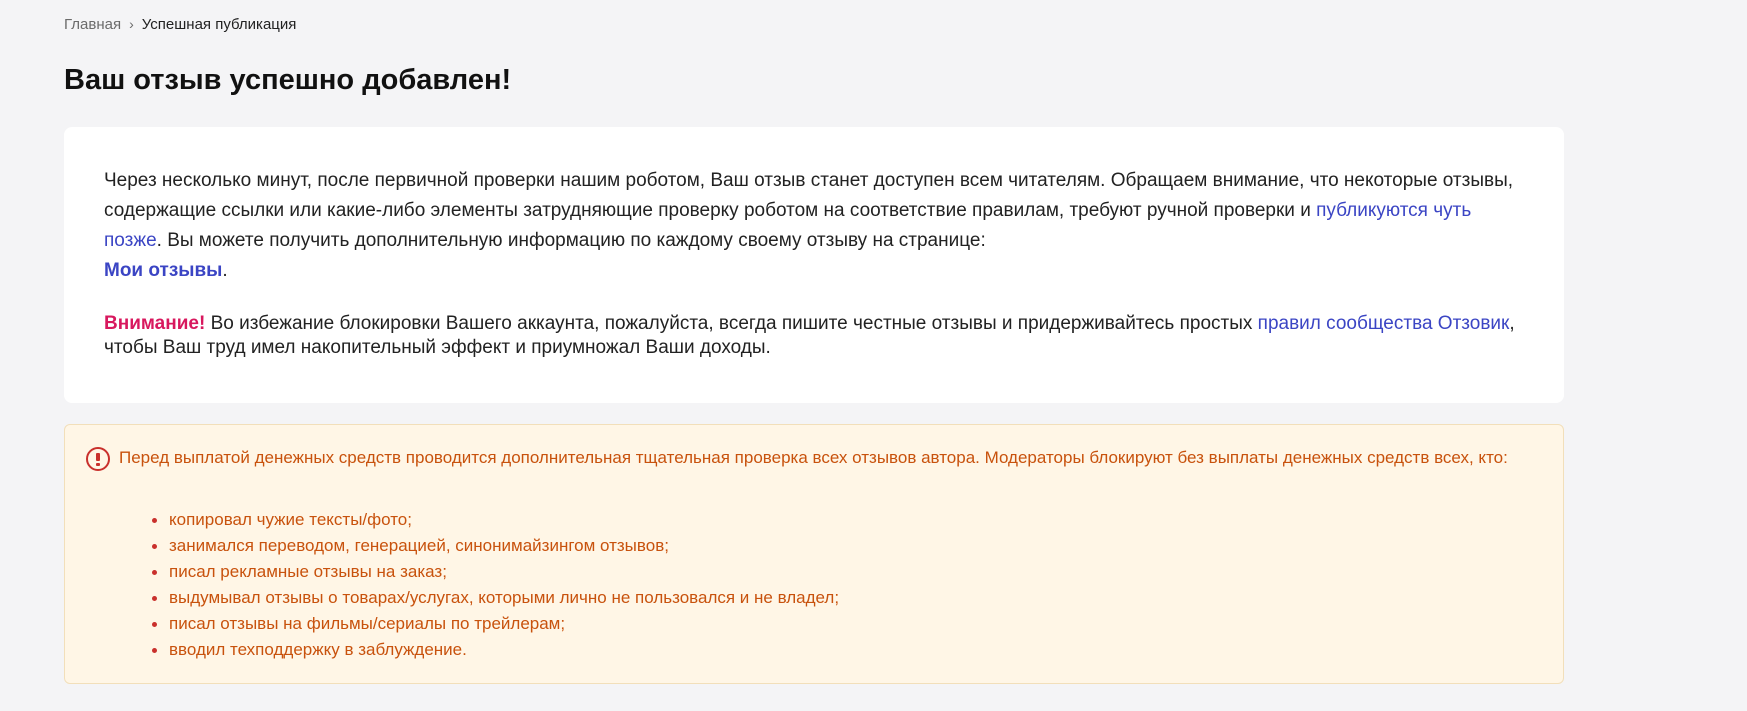 This screenshot has width=1747, height=711. What do you see at coordinates (92, 24) in the screenshot?
I see `breadcrumb-home-link: Главная` at bounding box center [92, 24].